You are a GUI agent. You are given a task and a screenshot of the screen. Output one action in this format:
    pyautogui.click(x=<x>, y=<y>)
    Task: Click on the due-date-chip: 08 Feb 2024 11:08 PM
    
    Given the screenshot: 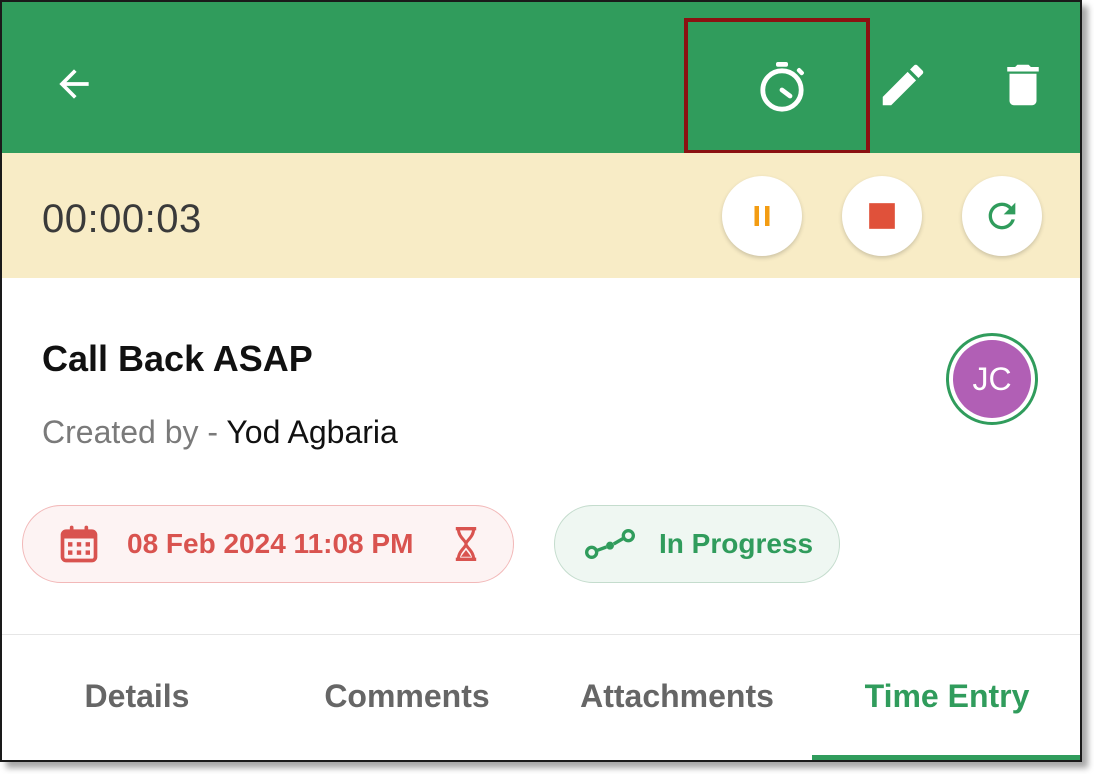 What is the action you would take?
    pyautogui.click(x=268, y=544)
    